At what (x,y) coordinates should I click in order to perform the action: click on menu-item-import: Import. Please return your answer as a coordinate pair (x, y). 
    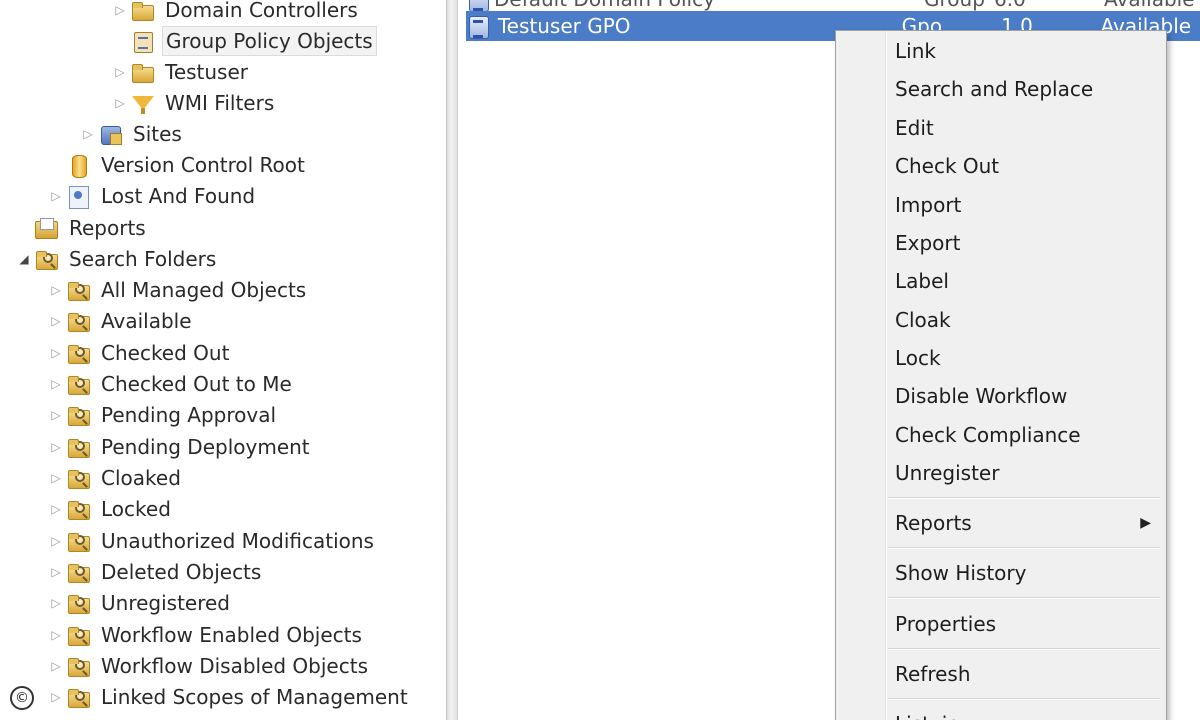
    Looking at the image, I should click on (1026, 205).